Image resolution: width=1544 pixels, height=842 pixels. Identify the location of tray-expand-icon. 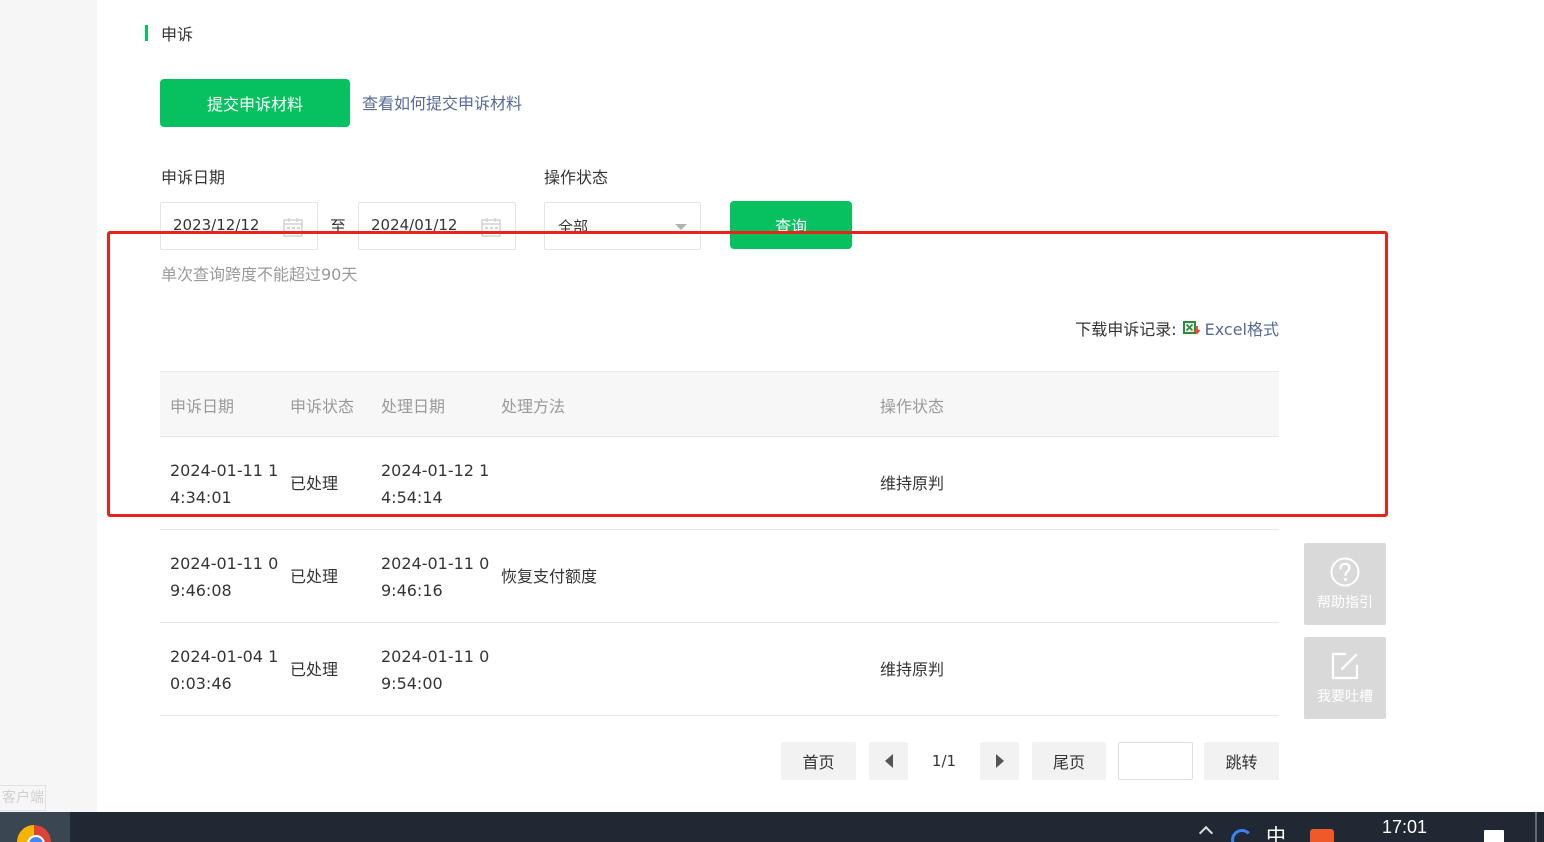
(1206, 833).